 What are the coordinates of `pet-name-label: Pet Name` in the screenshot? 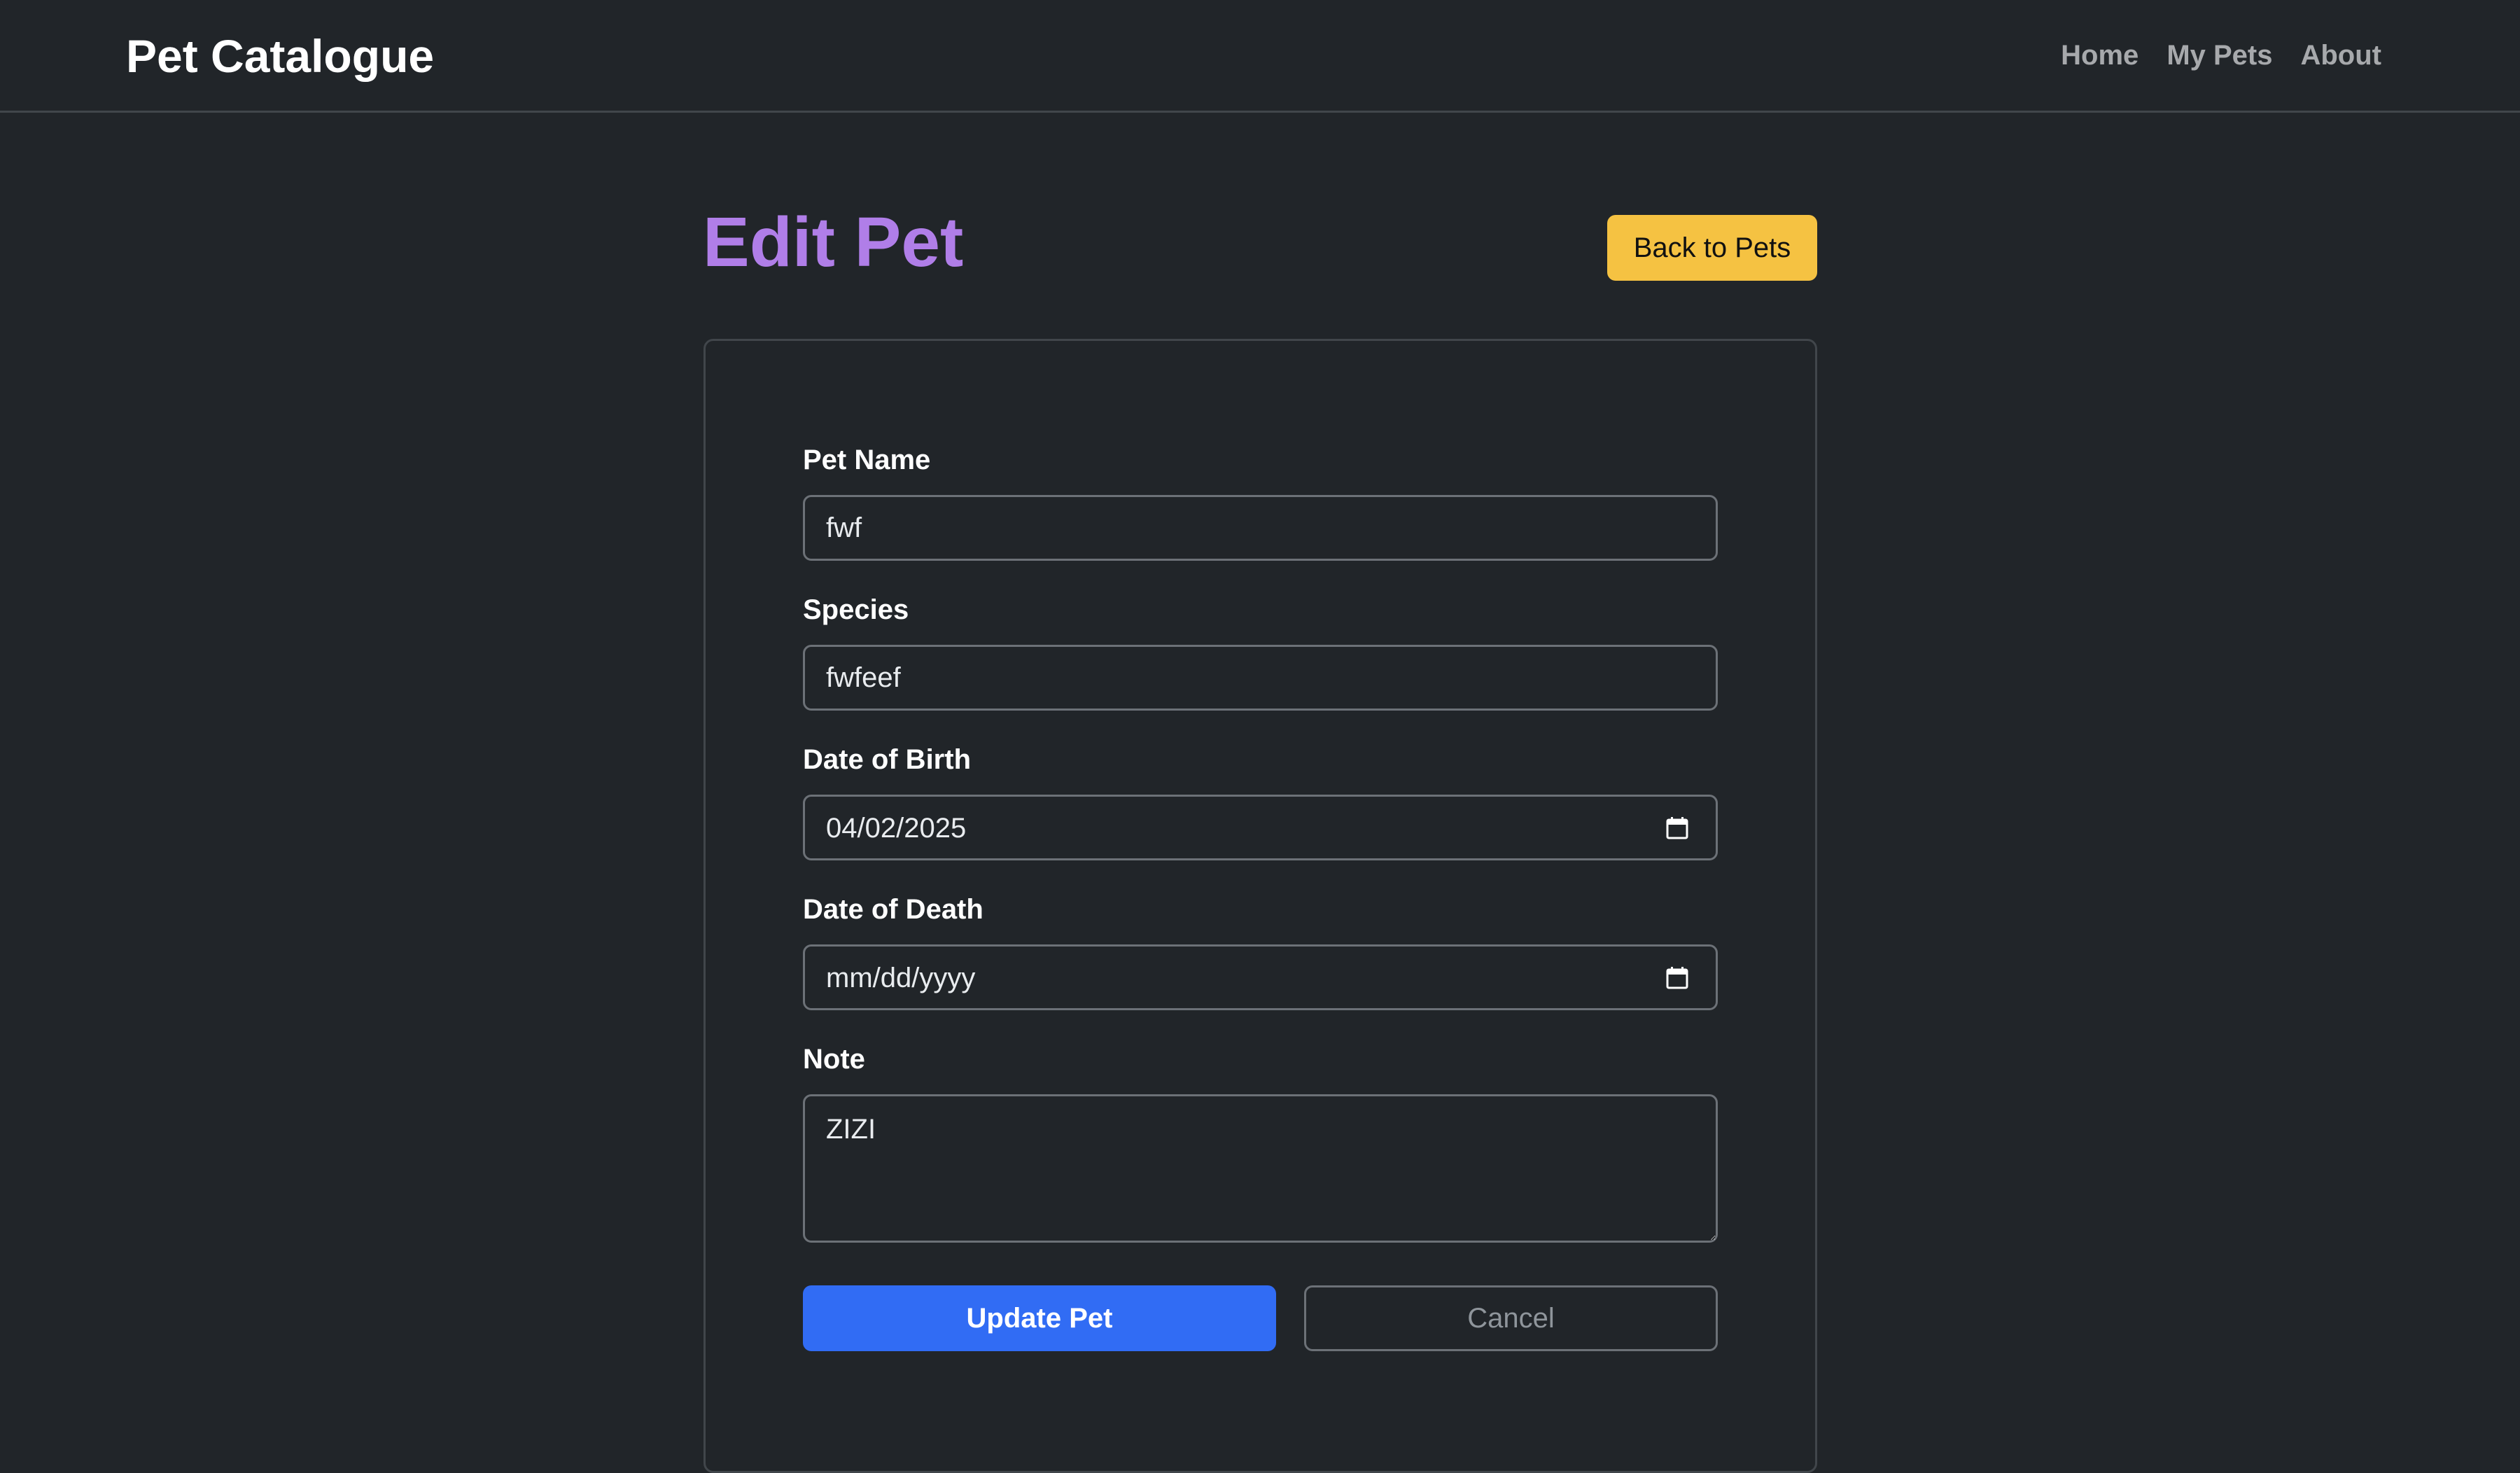 It's located at (867, 460).